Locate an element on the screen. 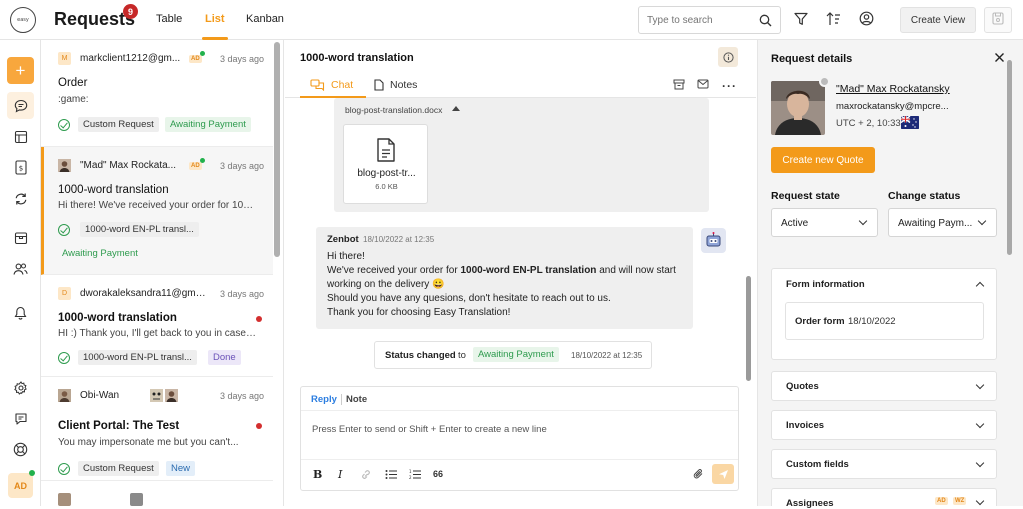 The width and height of the screenshot is (1023, 509). collapse-caret-icon is located at coordinates (456, 108).